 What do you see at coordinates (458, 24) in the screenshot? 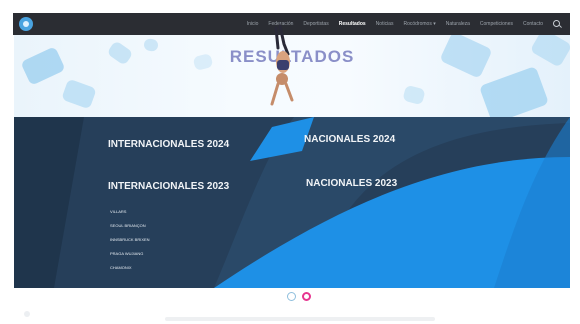
I see `nav-item-naturaleza: Naturaleza` at bounding box center [458, 24].